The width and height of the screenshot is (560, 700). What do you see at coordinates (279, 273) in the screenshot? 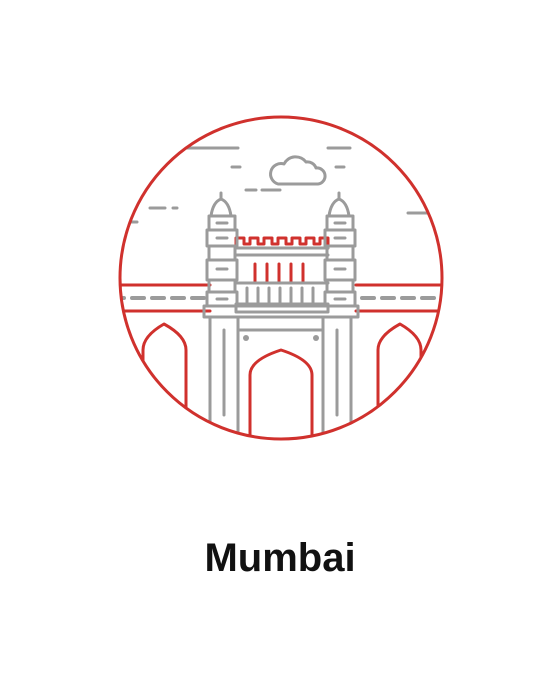
I see `red-bars` at bounding box center [279, 273].